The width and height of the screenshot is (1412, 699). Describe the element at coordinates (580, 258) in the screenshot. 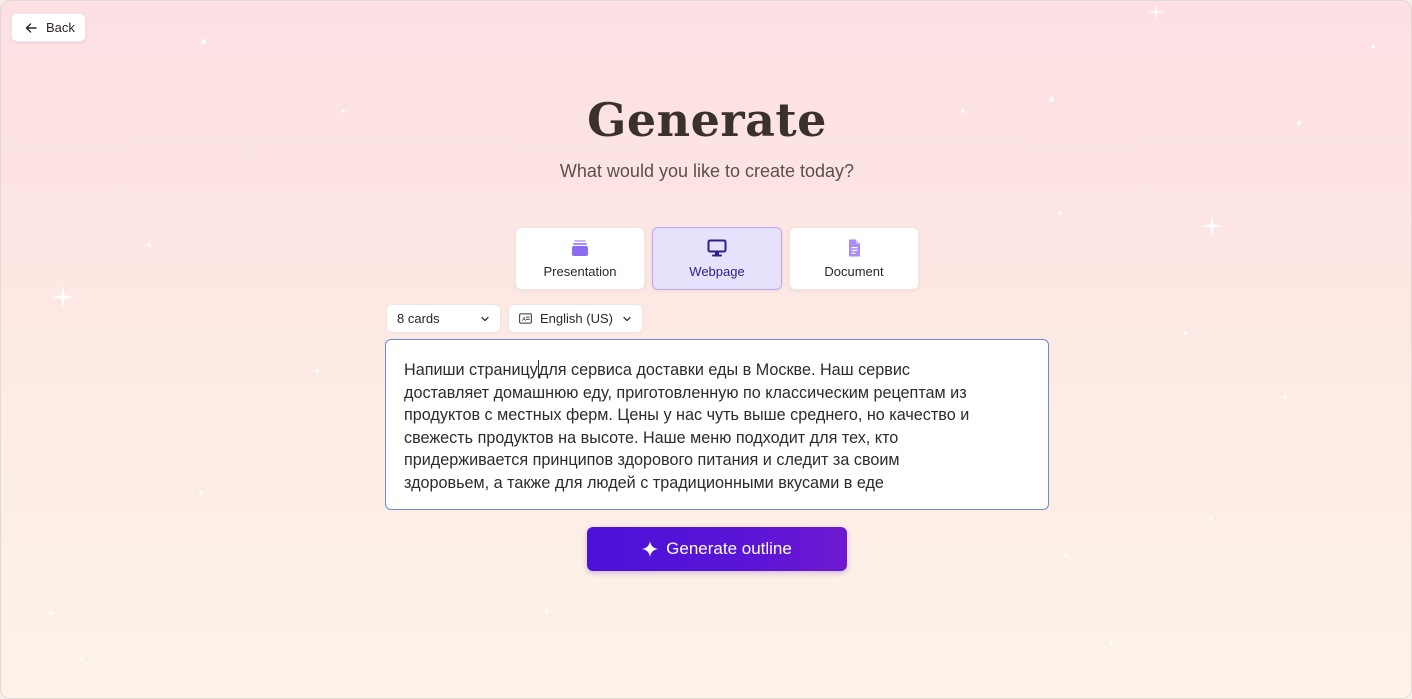

I see `type-card-presentation: Presentation` at that location.